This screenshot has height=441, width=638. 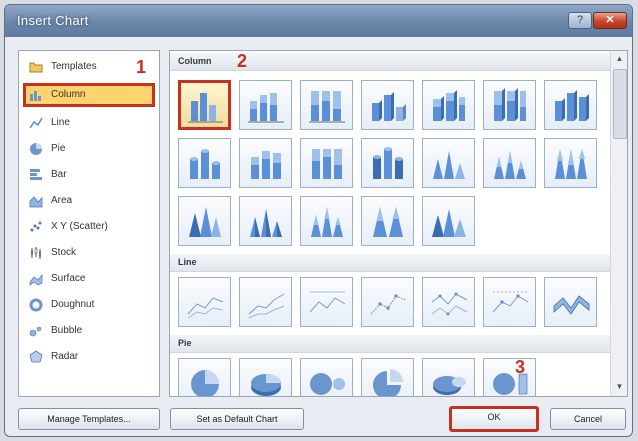 I want to click on section-header-column: Column, so click(x=390, y=62).